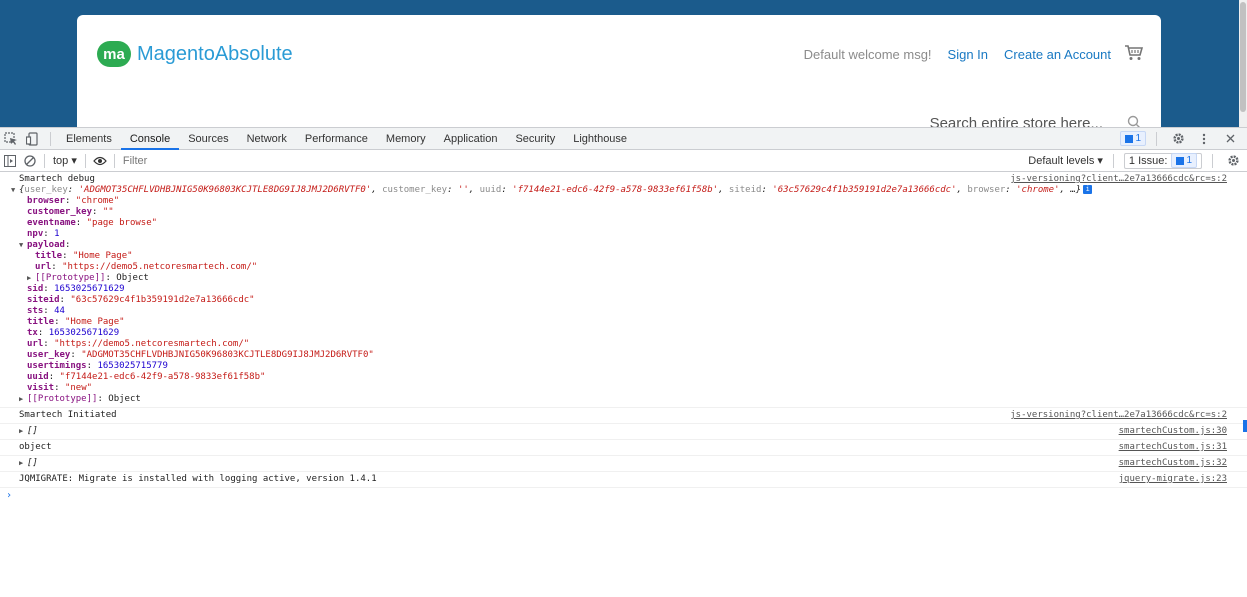 The height and width of the screenshot is (597, 1247). I want to click on context-selector: top ▾, so click(65, 160).